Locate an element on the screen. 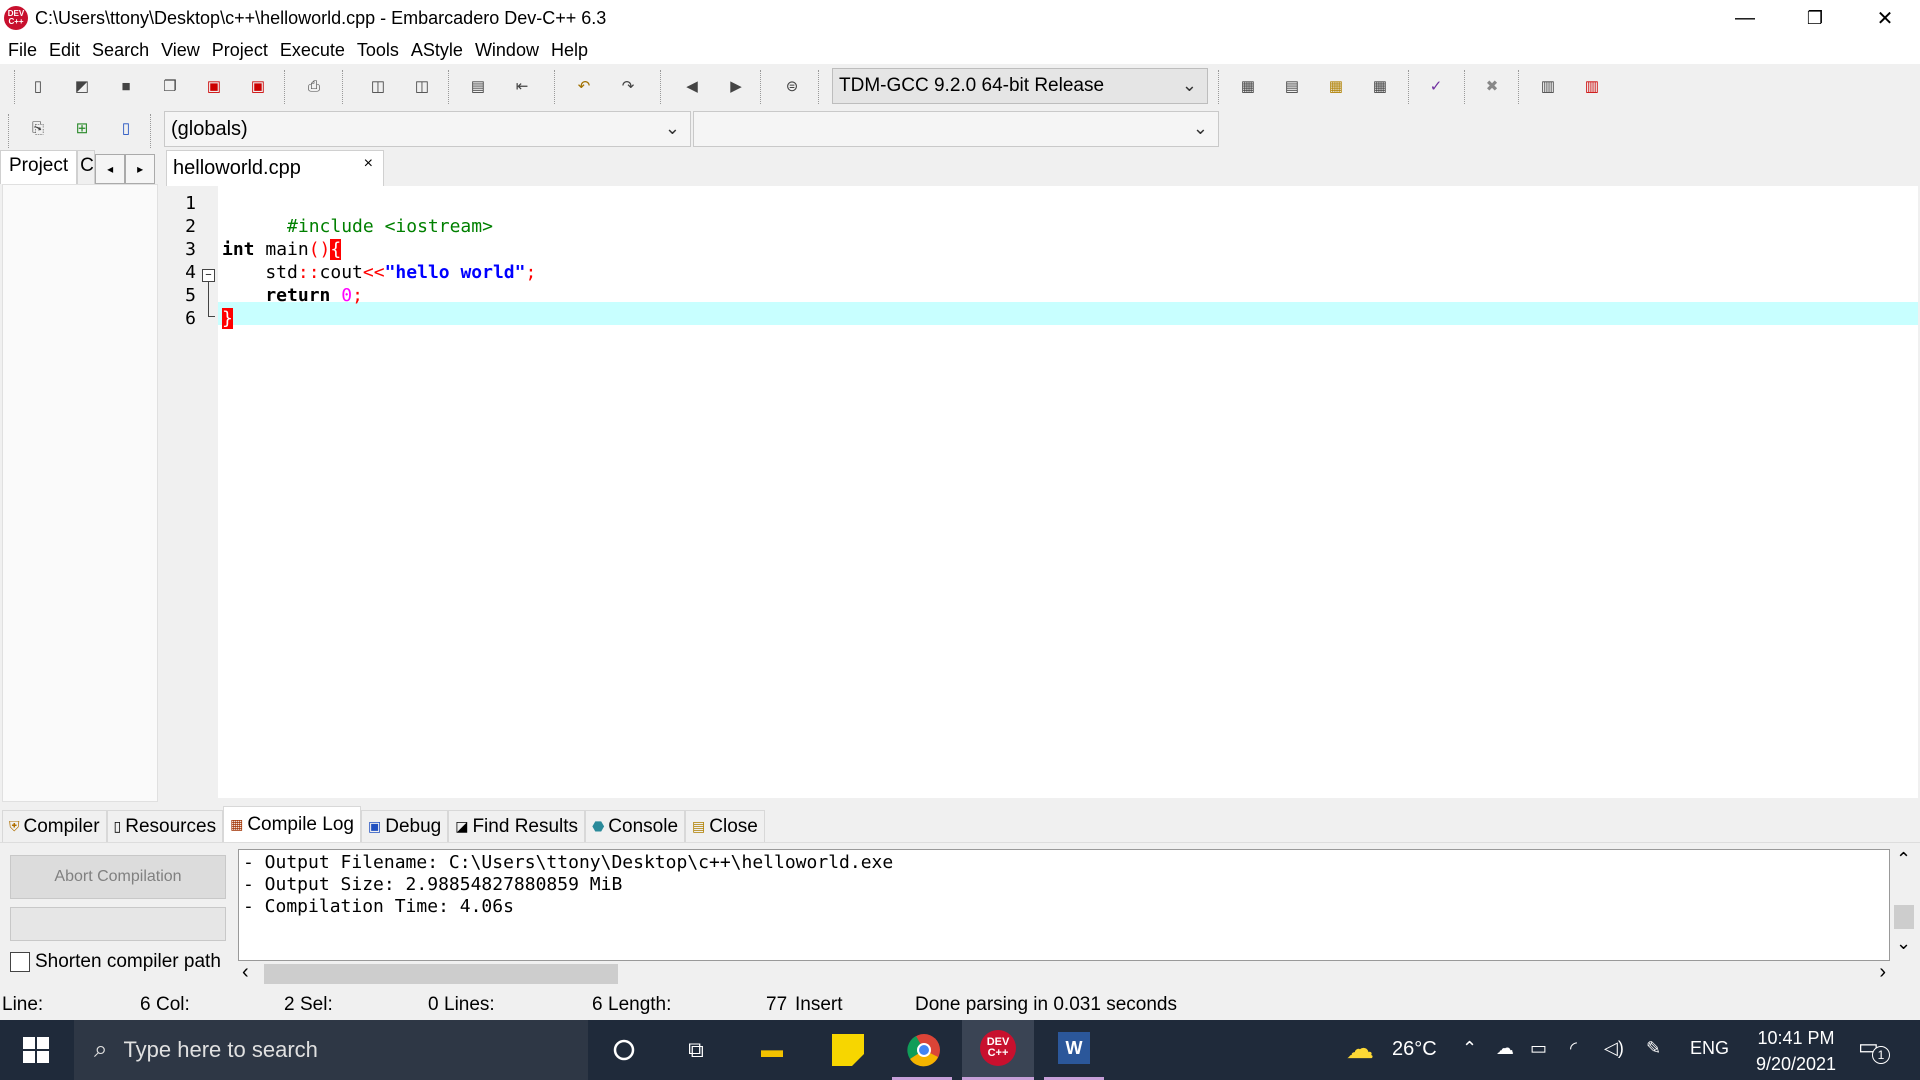 Image resolution: width=1920 pixels, height=1080 pixels. tab-debug: ▣ Debug is located at coordinates (404, 826).